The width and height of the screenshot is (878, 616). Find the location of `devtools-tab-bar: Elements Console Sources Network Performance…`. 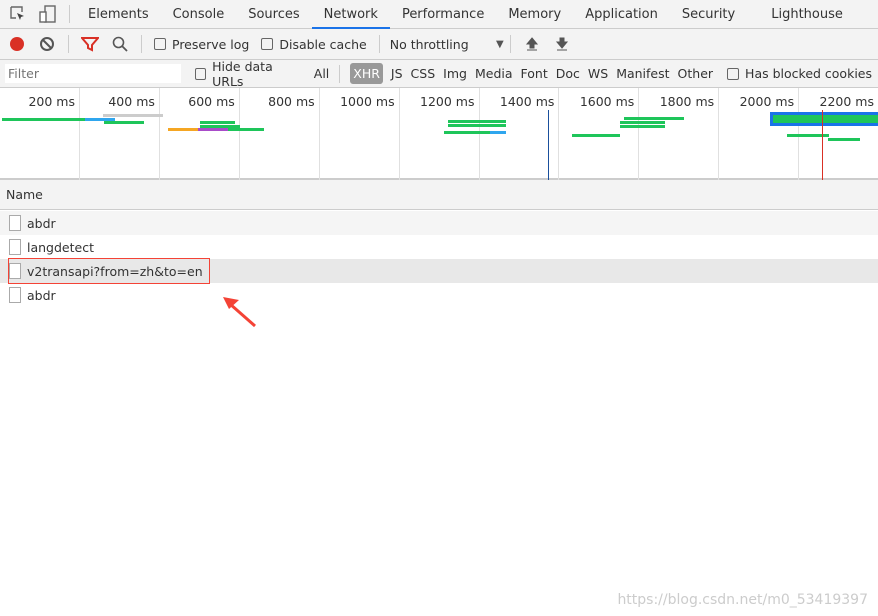

devtools-tab-bar: Elements Console Sources Network Performance… is located at coordinates (439, 14).